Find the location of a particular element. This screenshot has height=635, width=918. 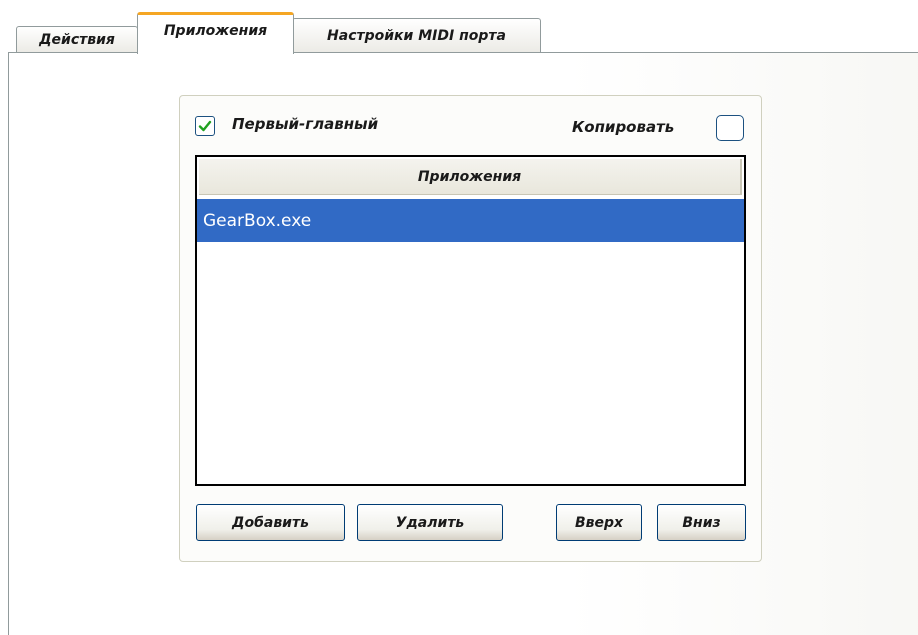

list-item: GearBox.exe is located at coordinates (470, 220).